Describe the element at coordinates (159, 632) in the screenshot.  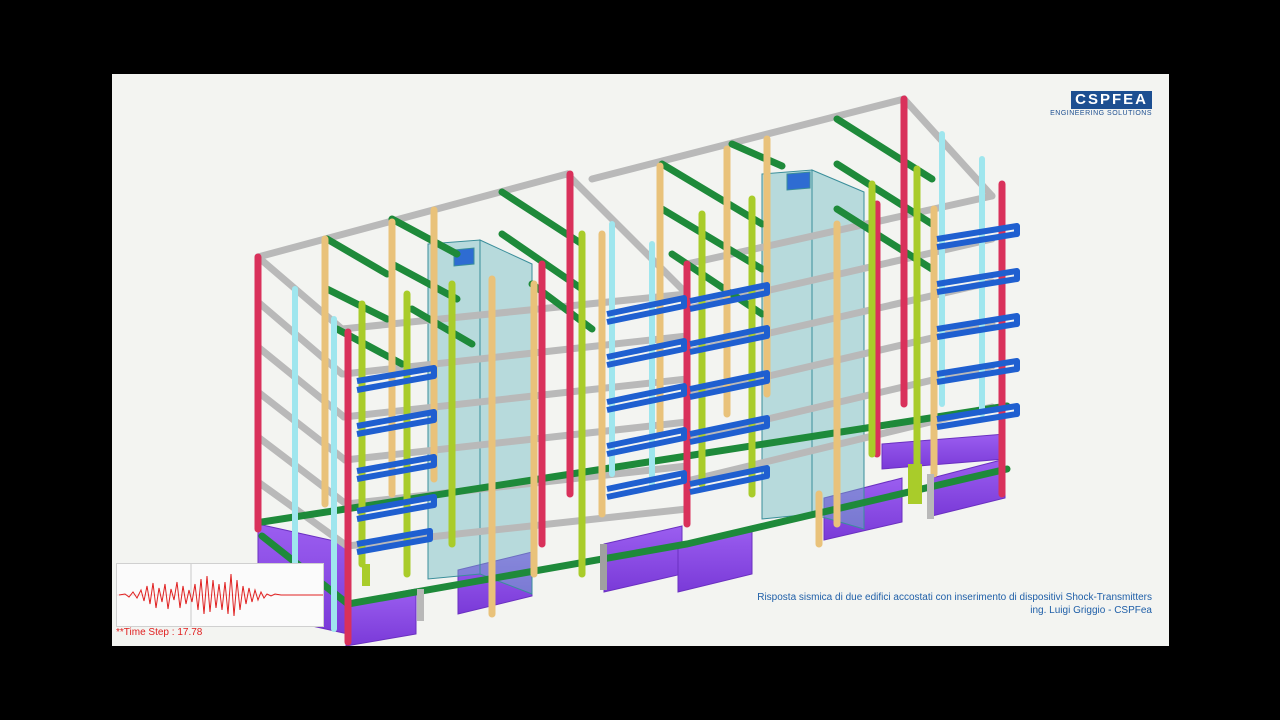
I see `time-step-label: **Time Step : 17.78` at that location.